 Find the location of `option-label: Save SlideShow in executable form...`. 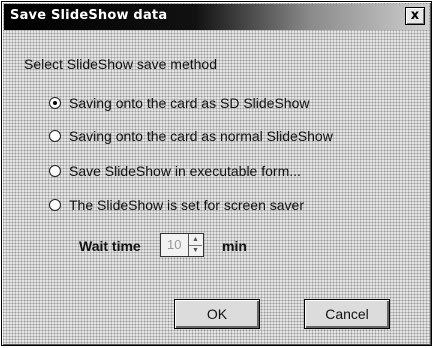

option-label: Save SlideShow in executable form... is located at coordinates (185, 171).